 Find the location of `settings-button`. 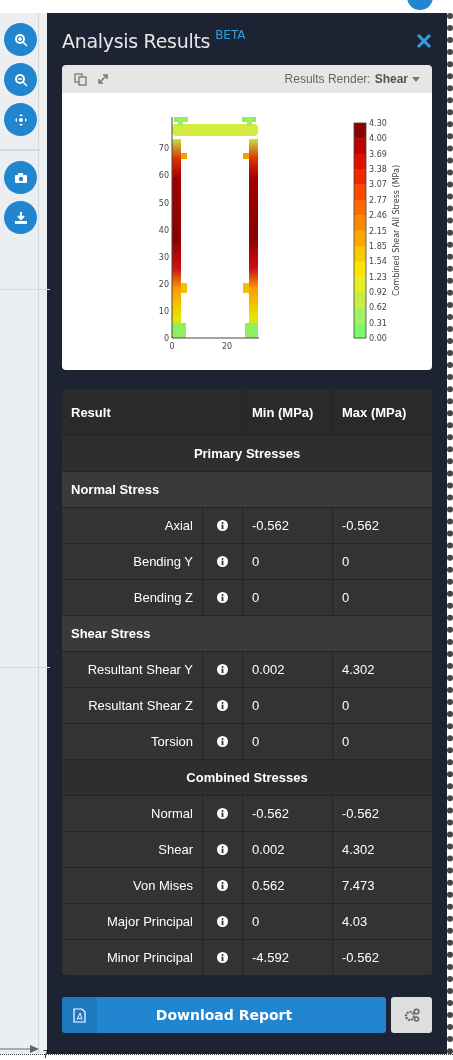

settings-button is located at coordinates (411, 1015).